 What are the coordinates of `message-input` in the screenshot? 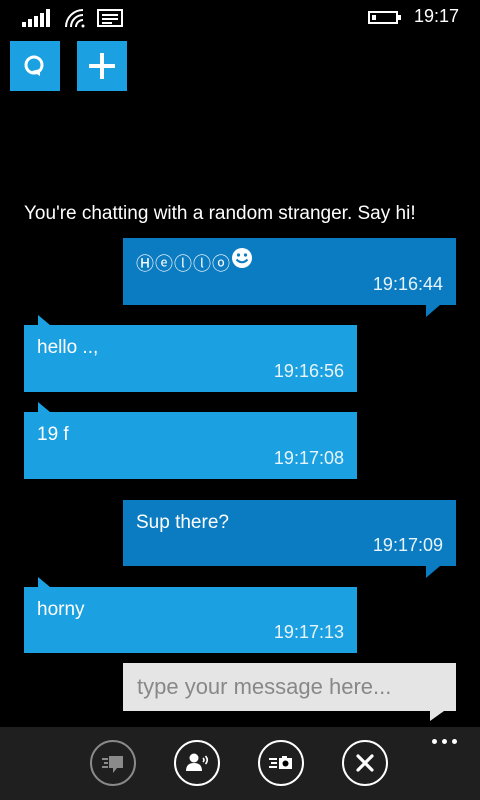 It's located at (289, 687).